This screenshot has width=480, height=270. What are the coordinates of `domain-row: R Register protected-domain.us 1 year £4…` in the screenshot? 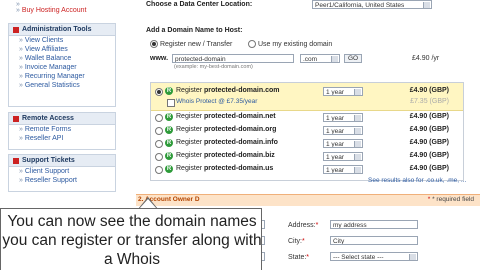 It's located at (307, 170).